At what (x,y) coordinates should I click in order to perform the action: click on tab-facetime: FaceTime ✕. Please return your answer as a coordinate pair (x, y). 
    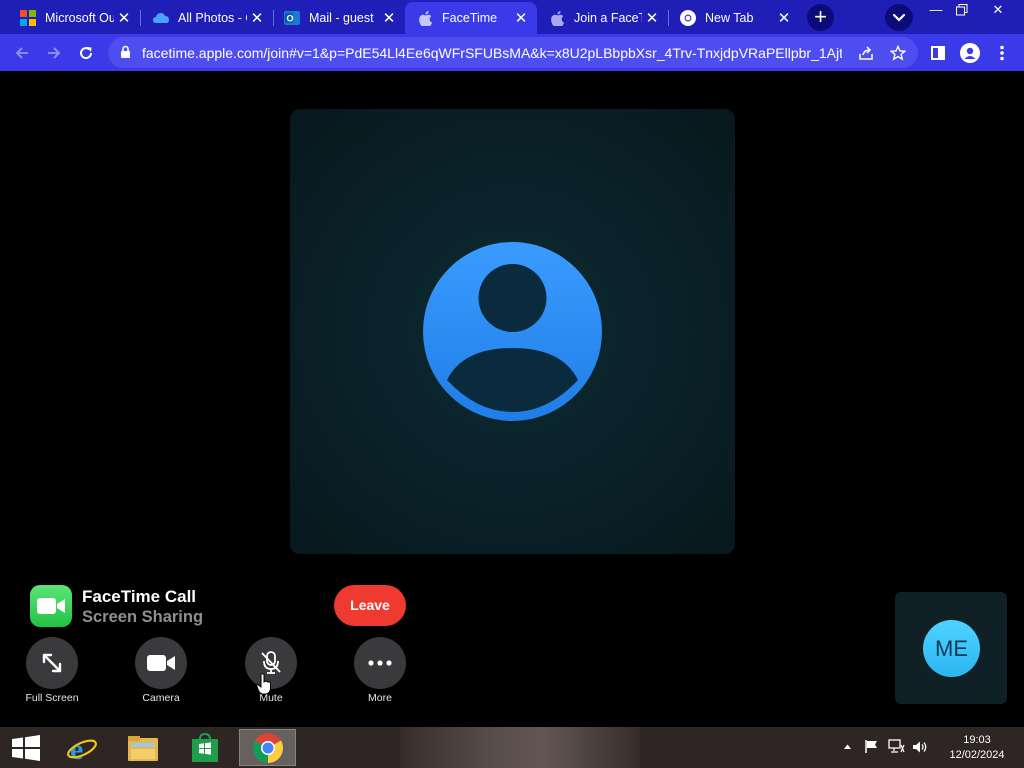
    Looking at the image, I should click on (471, 18).